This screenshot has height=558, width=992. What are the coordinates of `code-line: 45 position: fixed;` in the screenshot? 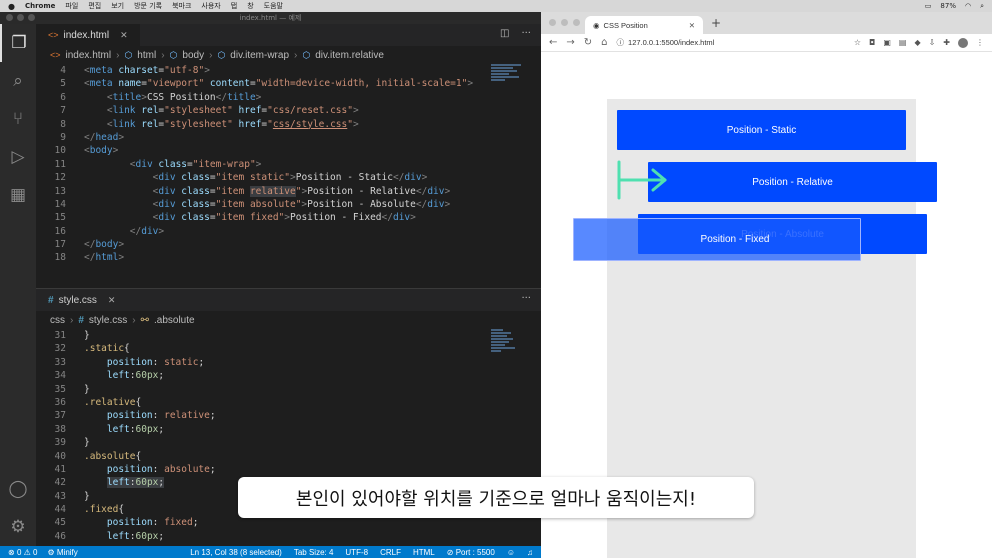 It's located at (288, 522).